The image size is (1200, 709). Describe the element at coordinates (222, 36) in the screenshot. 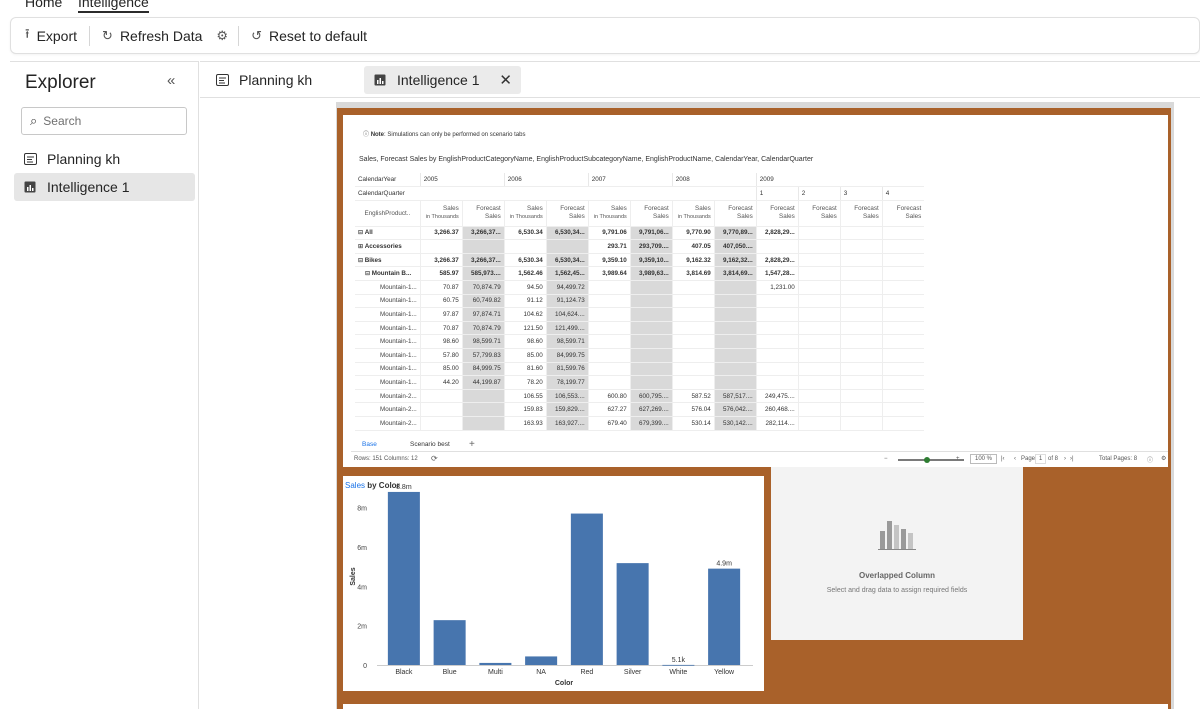

I see `settings-button: ⚙` at that location.